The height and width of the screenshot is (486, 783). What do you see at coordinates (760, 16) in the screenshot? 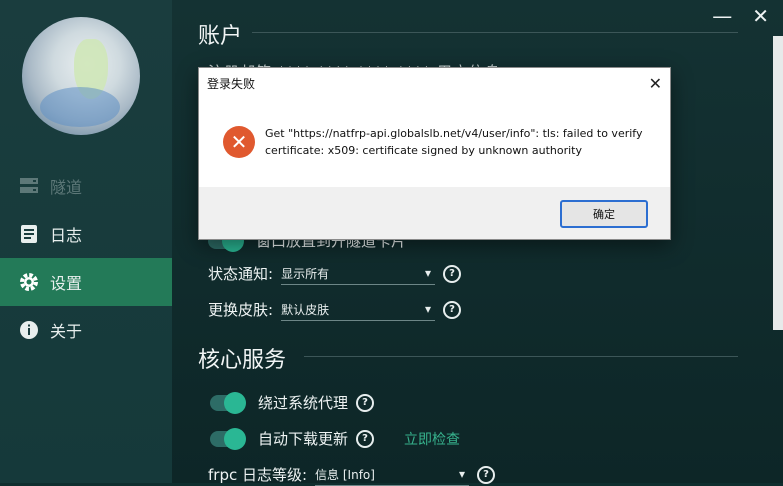
I see `close-window-button: ✕` at bounding box center [760, 16].